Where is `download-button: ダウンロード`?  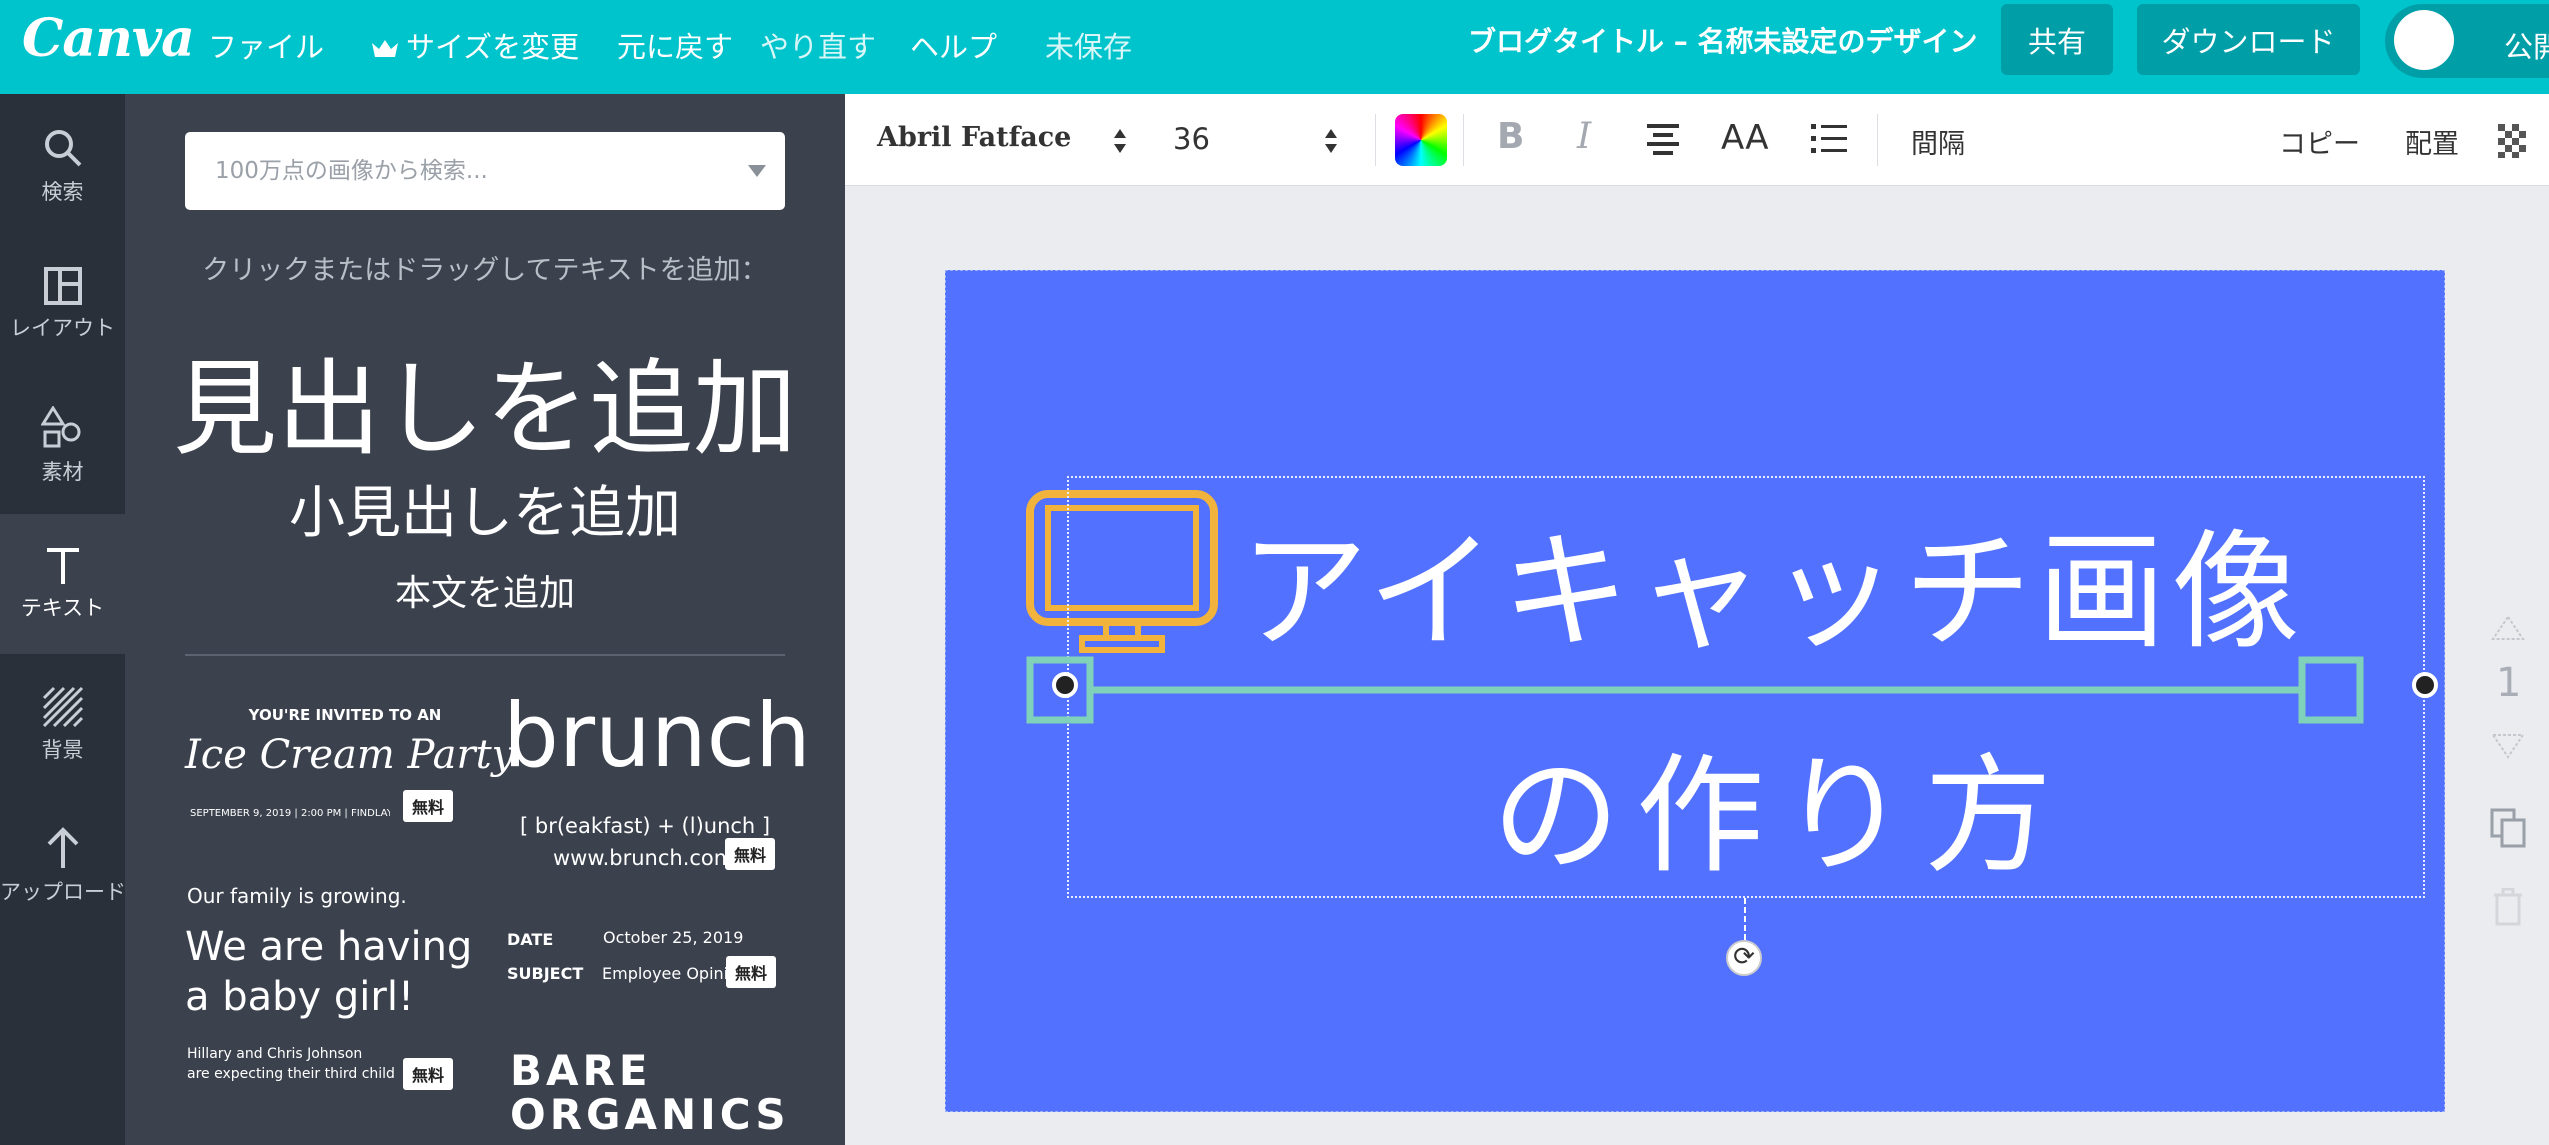 download-button: ダウンロード is located at coordinates (2248, 39).